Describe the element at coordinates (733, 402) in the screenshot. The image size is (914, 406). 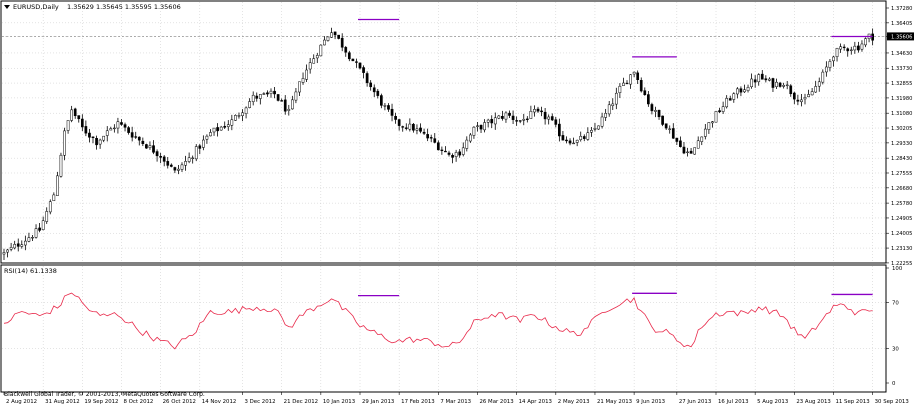
I see `date-tick-label: 16 Jul 2013` at that location.